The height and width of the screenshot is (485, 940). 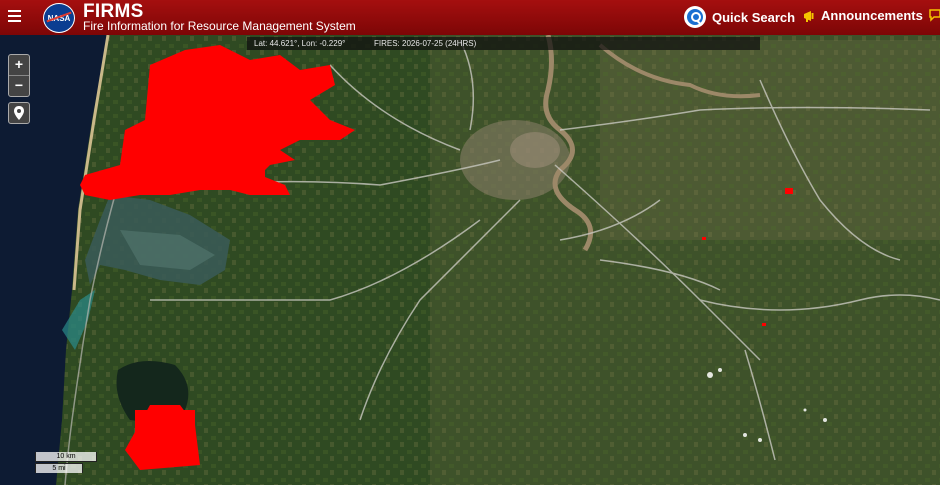 I want to click on zoom-in-button: +, so click(x=19, y=65).